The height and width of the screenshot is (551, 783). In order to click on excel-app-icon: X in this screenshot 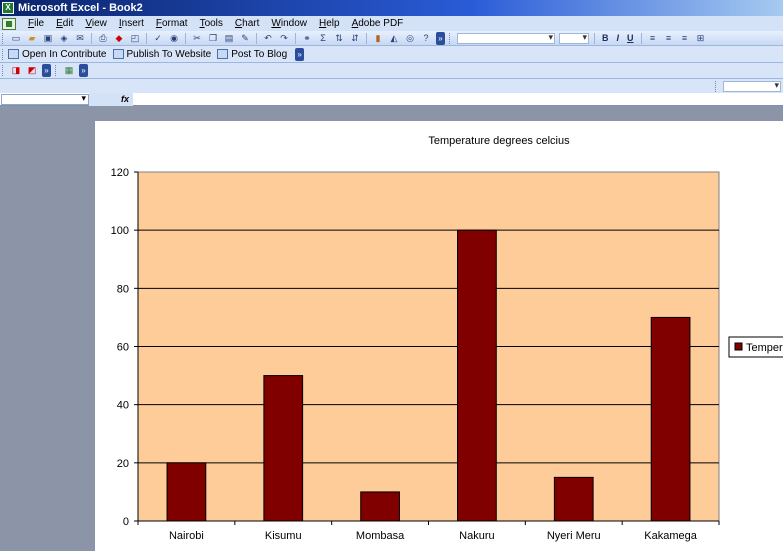, I will do `click(8, 8)`.